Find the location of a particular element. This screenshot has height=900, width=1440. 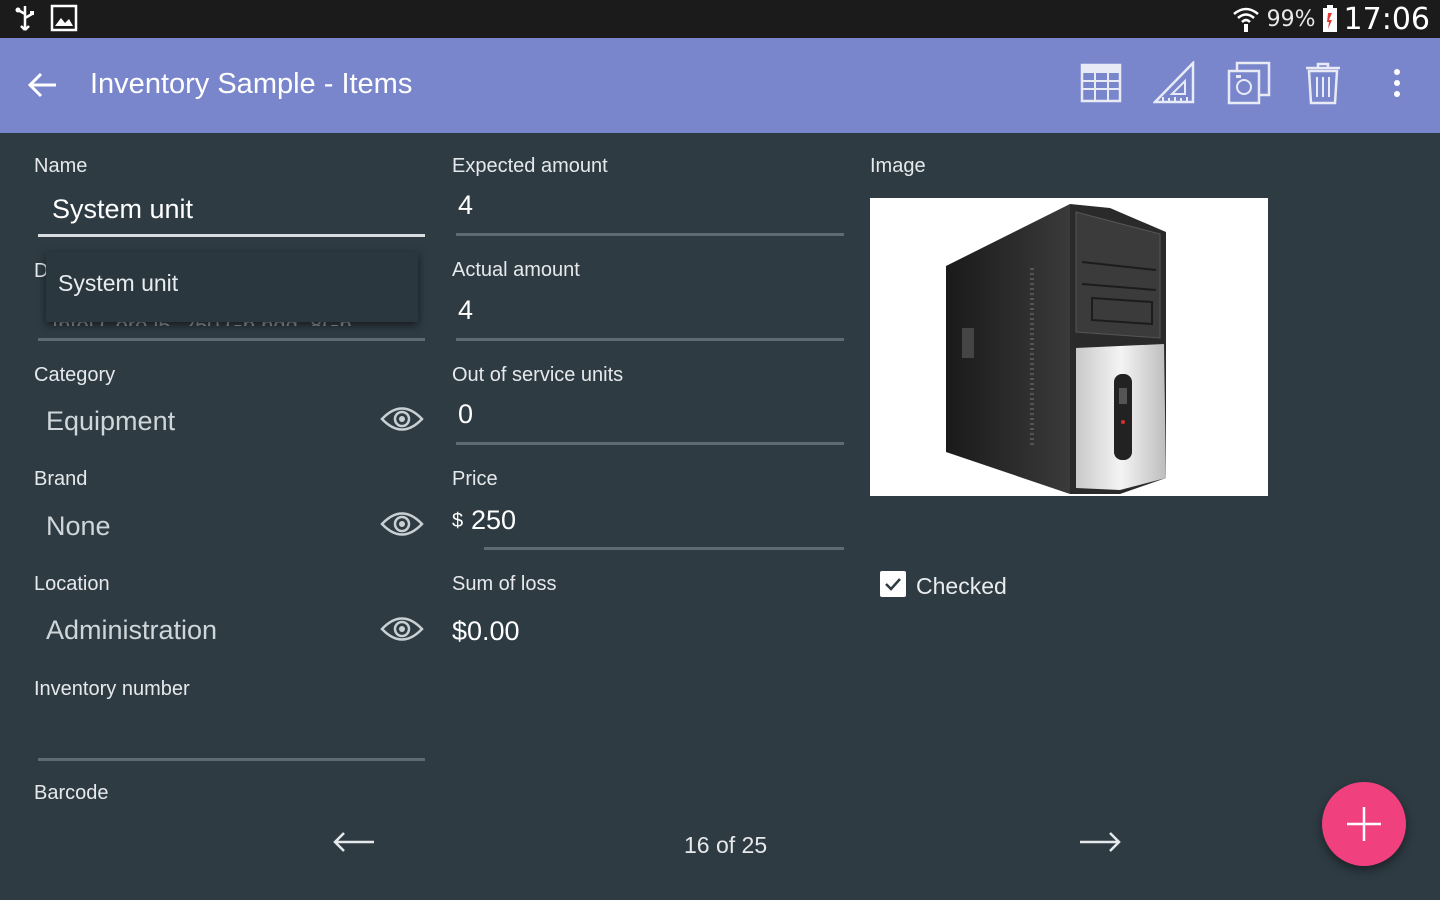

category-value: Equipment is located at coordinates (110, 421).